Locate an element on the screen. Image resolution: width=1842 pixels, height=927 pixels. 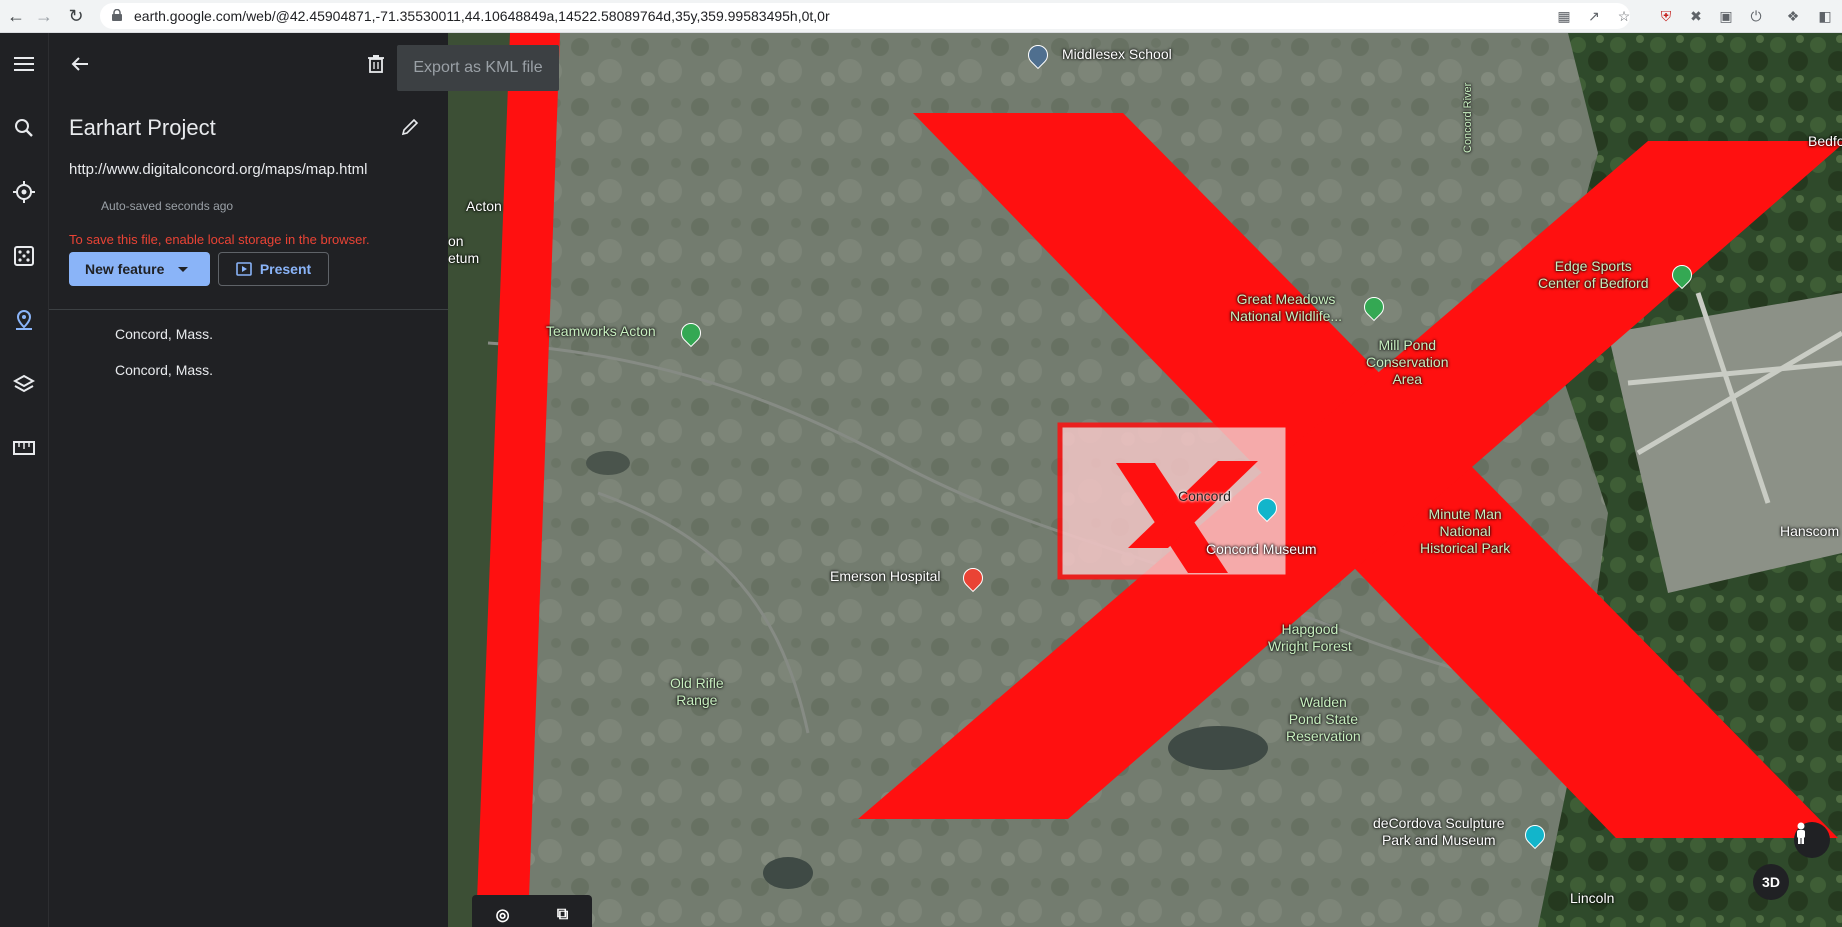
extensions-puzzle-icon: ❖ is located at coordinates (1793, 16).